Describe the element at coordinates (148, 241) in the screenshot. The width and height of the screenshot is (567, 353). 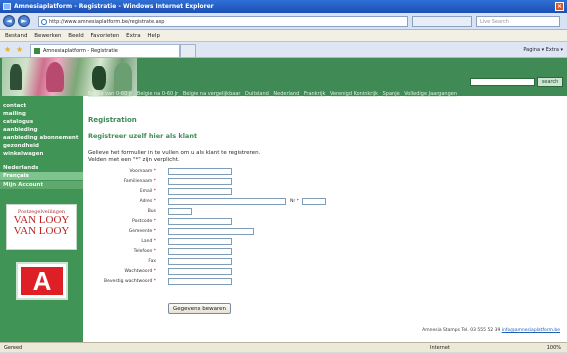
I see `field-label: Land *` at that location.